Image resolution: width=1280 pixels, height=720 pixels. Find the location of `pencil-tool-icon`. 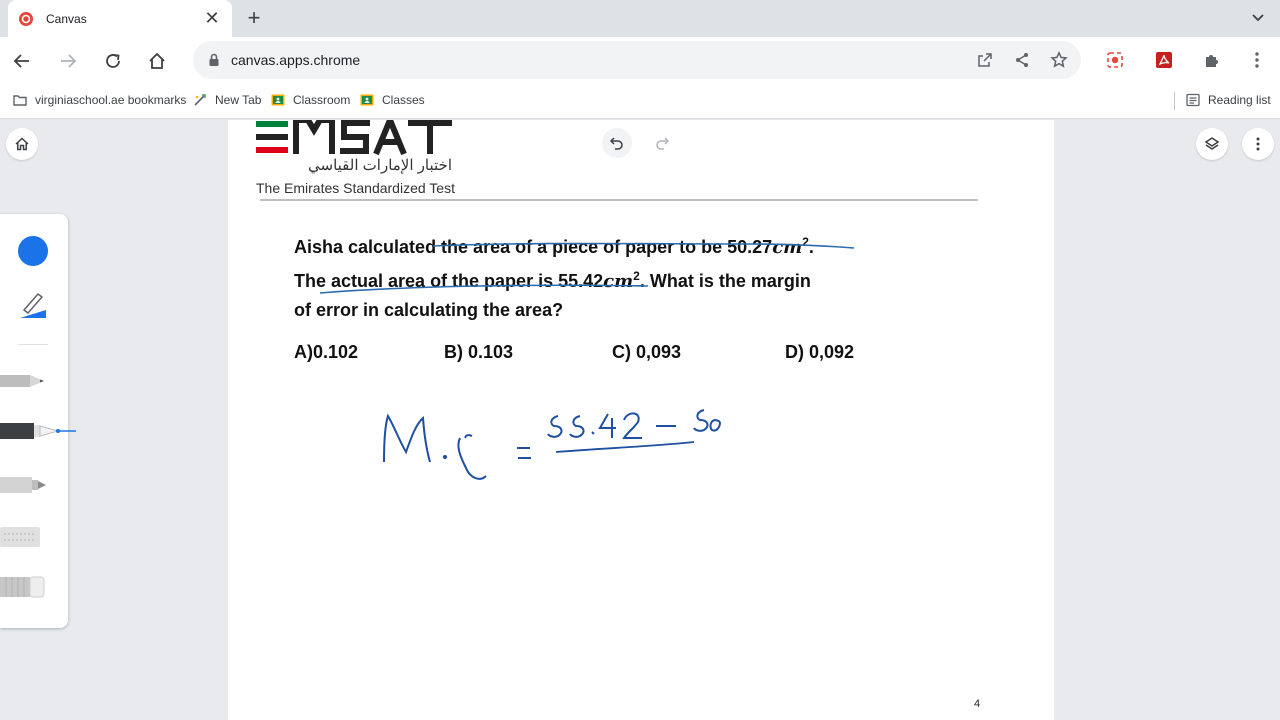

pencil-tool-icon is located at coordinates (28, 381).